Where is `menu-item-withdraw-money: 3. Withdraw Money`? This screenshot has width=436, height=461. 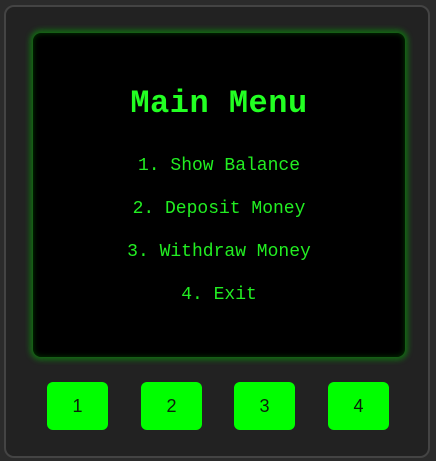
menu-item-withdraw-money: 3. Withdraw Money is located at coordinates (219, 252).